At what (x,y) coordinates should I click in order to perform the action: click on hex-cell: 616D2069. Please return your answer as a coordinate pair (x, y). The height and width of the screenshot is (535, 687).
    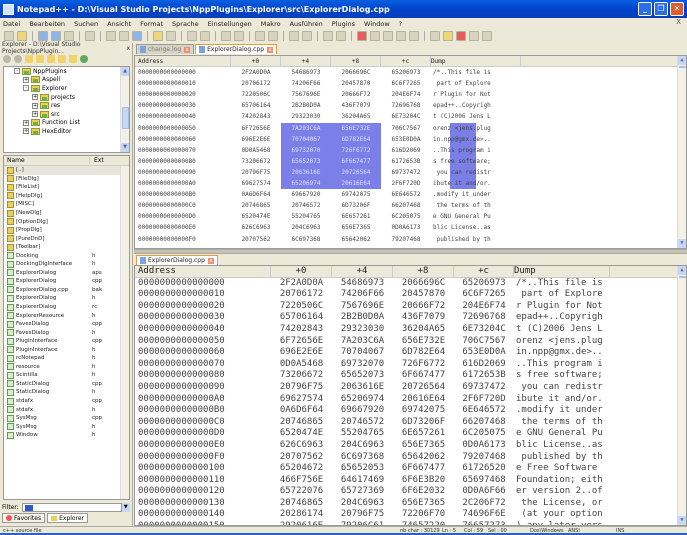
    Looking at the image, I should click on (484, 365).